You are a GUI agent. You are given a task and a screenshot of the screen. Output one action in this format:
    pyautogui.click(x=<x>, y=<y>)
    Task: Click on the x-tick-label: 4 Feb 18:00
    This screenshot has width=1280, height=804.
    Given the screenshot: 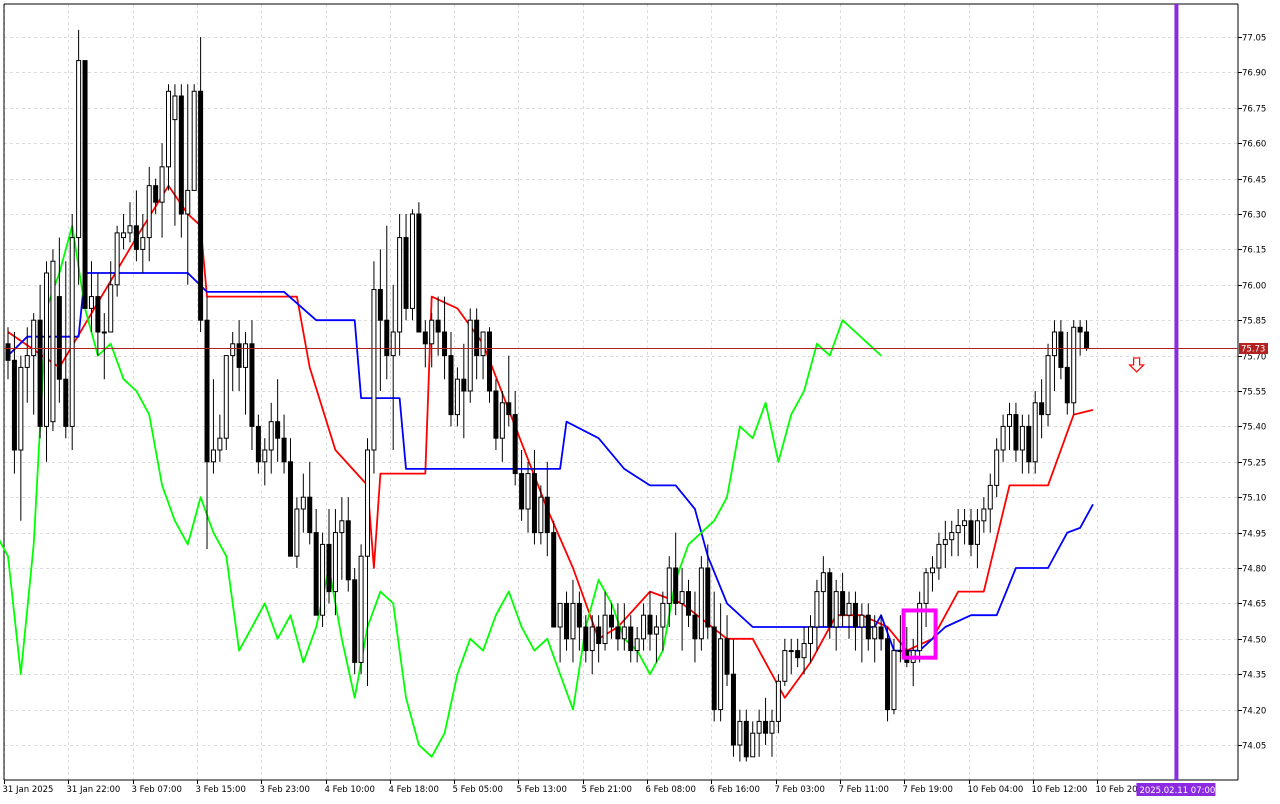 What is the action you would take?
    pyautogui.click(x=414, y=790)
    